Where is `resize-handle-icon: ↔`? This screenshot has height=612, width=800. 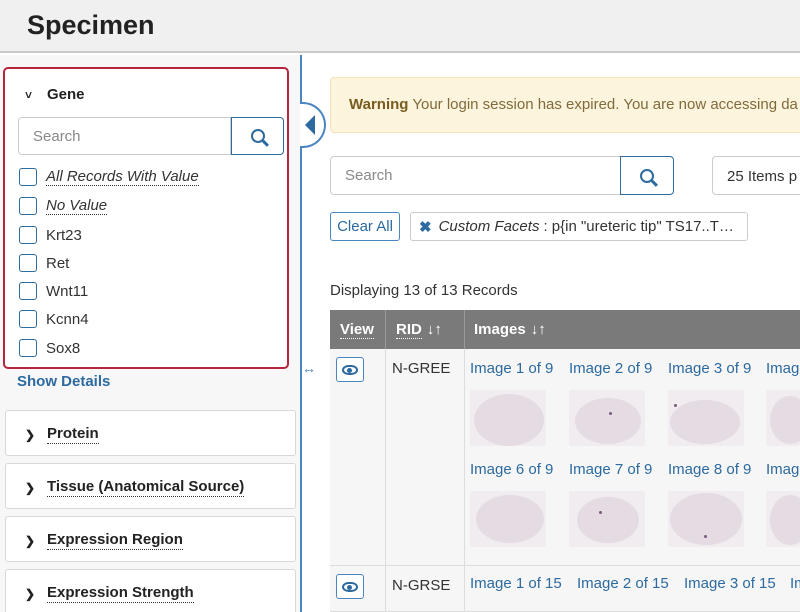
resize-handle-icon: ↔ is located at coordinates (309, 368).